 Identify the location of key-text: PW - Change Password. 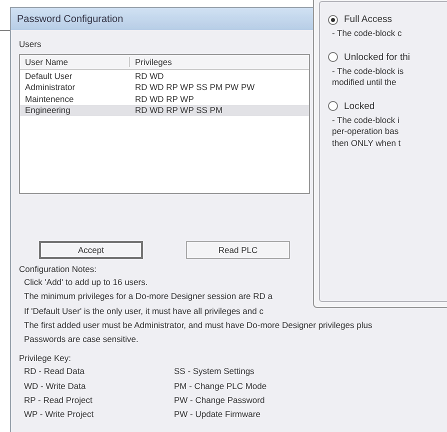
(219, 401).